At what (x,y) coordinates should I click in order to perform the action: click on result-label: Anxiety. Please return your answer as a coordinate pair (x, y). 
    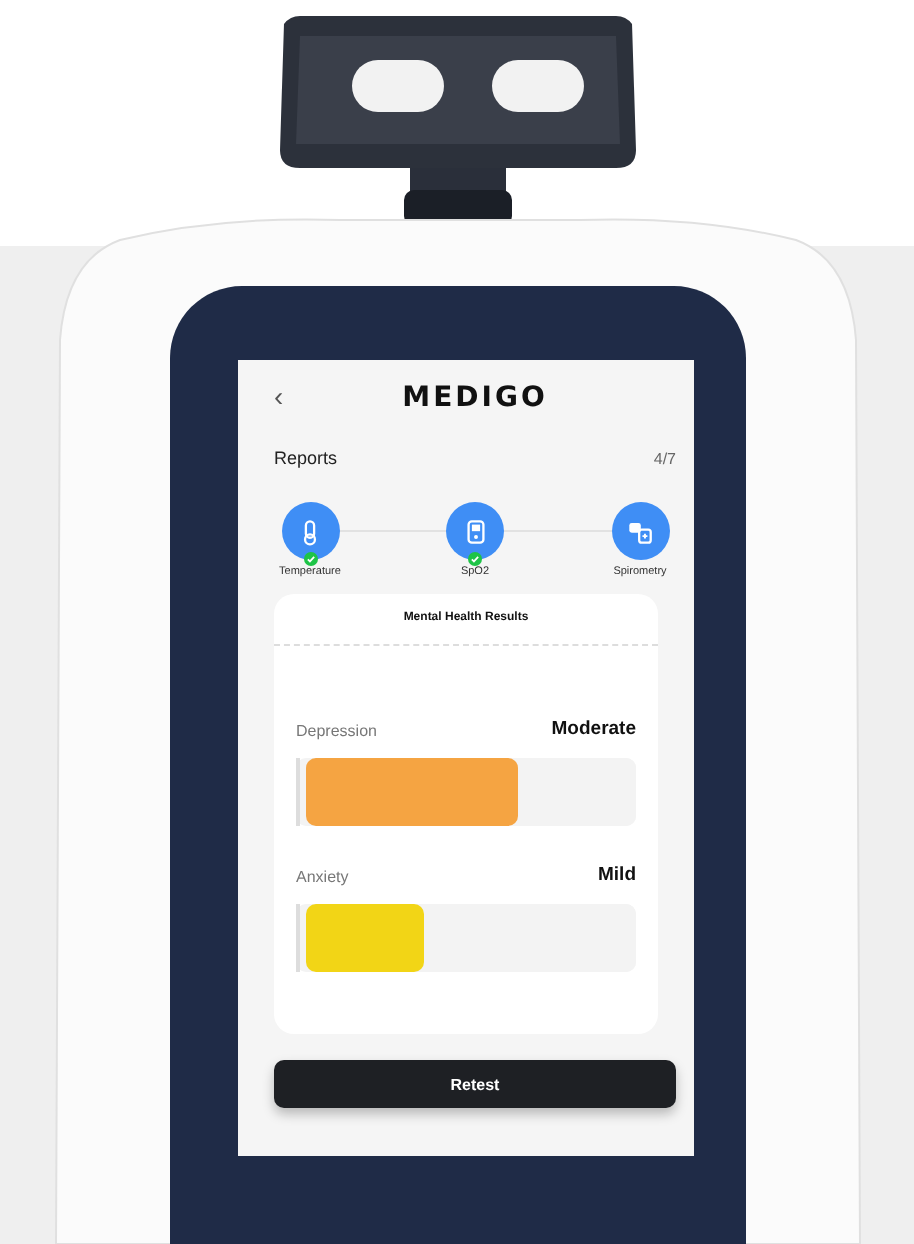
    Looking at the image, I should click on (322, 877).